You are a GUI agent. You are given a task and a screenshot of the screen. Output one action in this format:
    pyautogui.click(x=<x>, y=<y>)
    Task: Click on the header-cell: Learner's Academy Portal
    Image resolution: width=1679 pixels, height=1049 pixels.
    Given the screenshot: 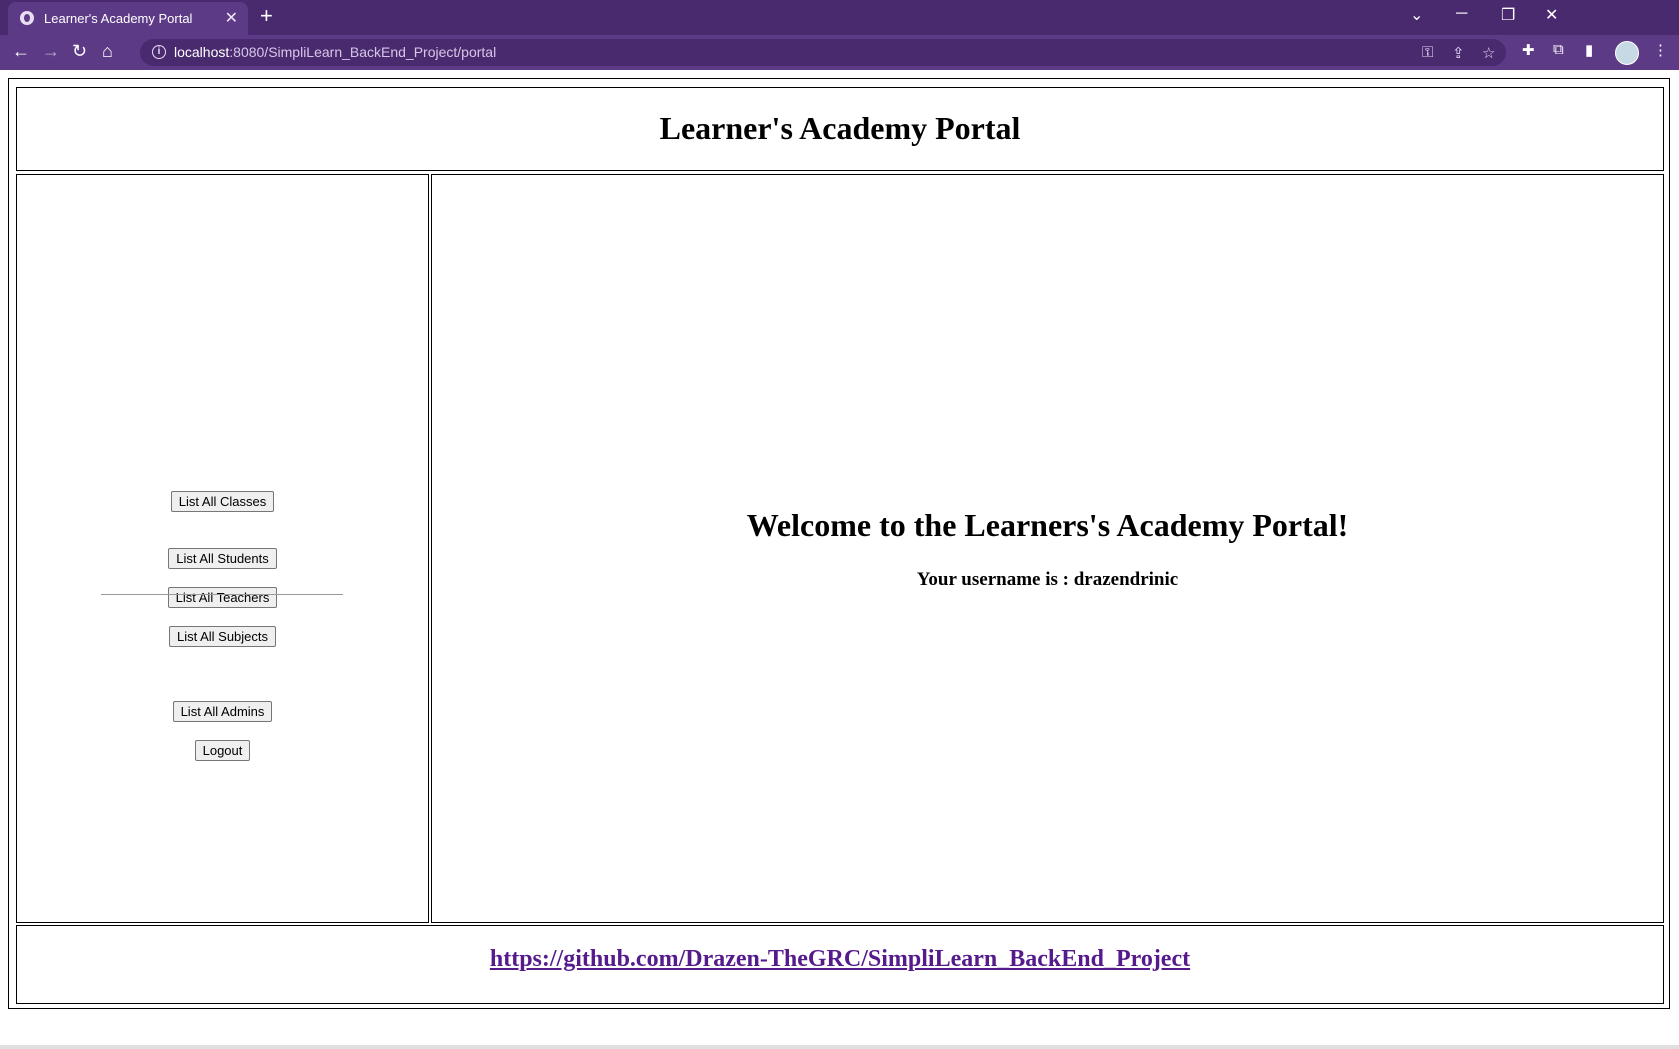 What is the action you would take?
    pyautogui.click(x=840, y=129)
    